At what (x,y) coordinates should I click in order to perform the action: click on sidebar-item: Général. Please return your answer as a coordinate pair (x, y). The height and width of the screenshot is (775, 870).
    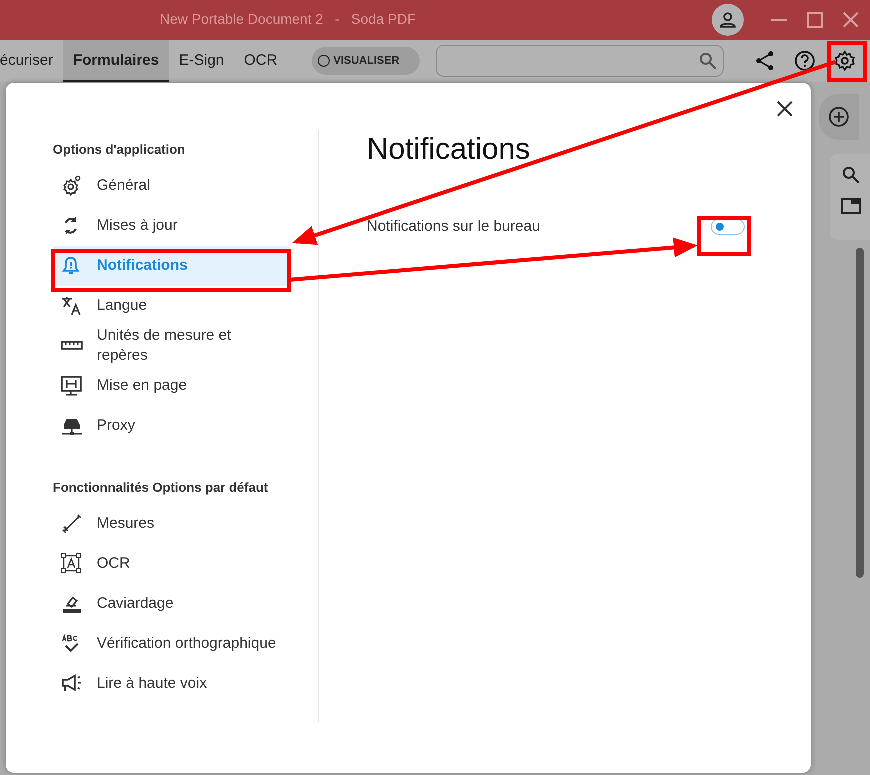
    Looking at the image, I should click on (171, 186).